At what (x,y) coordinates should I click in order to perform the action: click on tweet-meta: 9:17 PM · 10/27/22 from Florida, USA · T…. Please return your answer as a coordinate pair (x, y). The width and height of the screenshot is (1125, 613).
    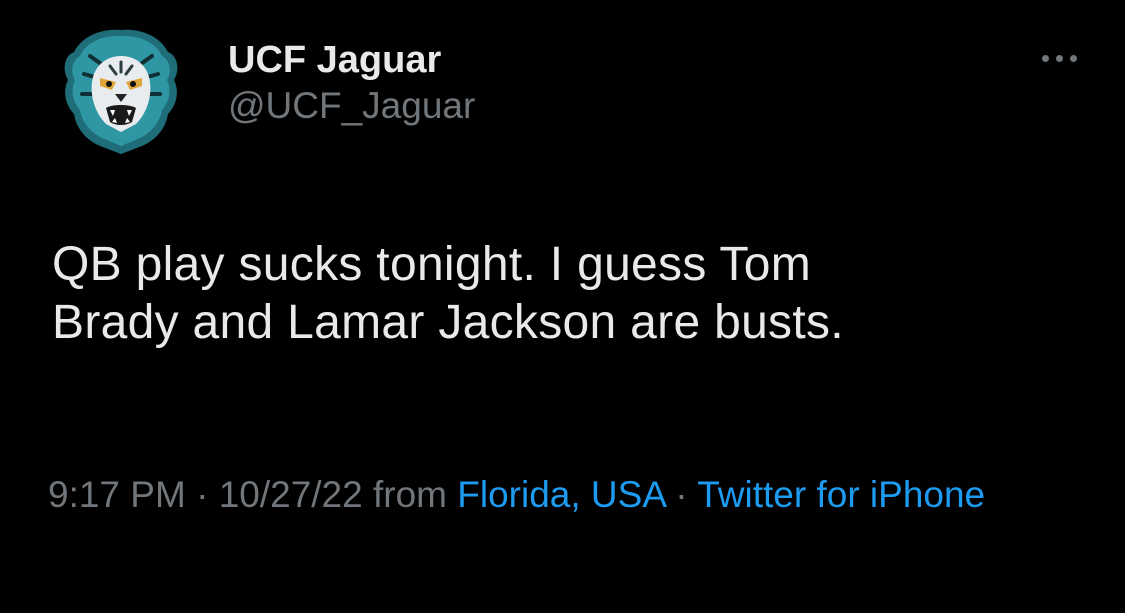
    Looking at the image, I should click on (563, 495).